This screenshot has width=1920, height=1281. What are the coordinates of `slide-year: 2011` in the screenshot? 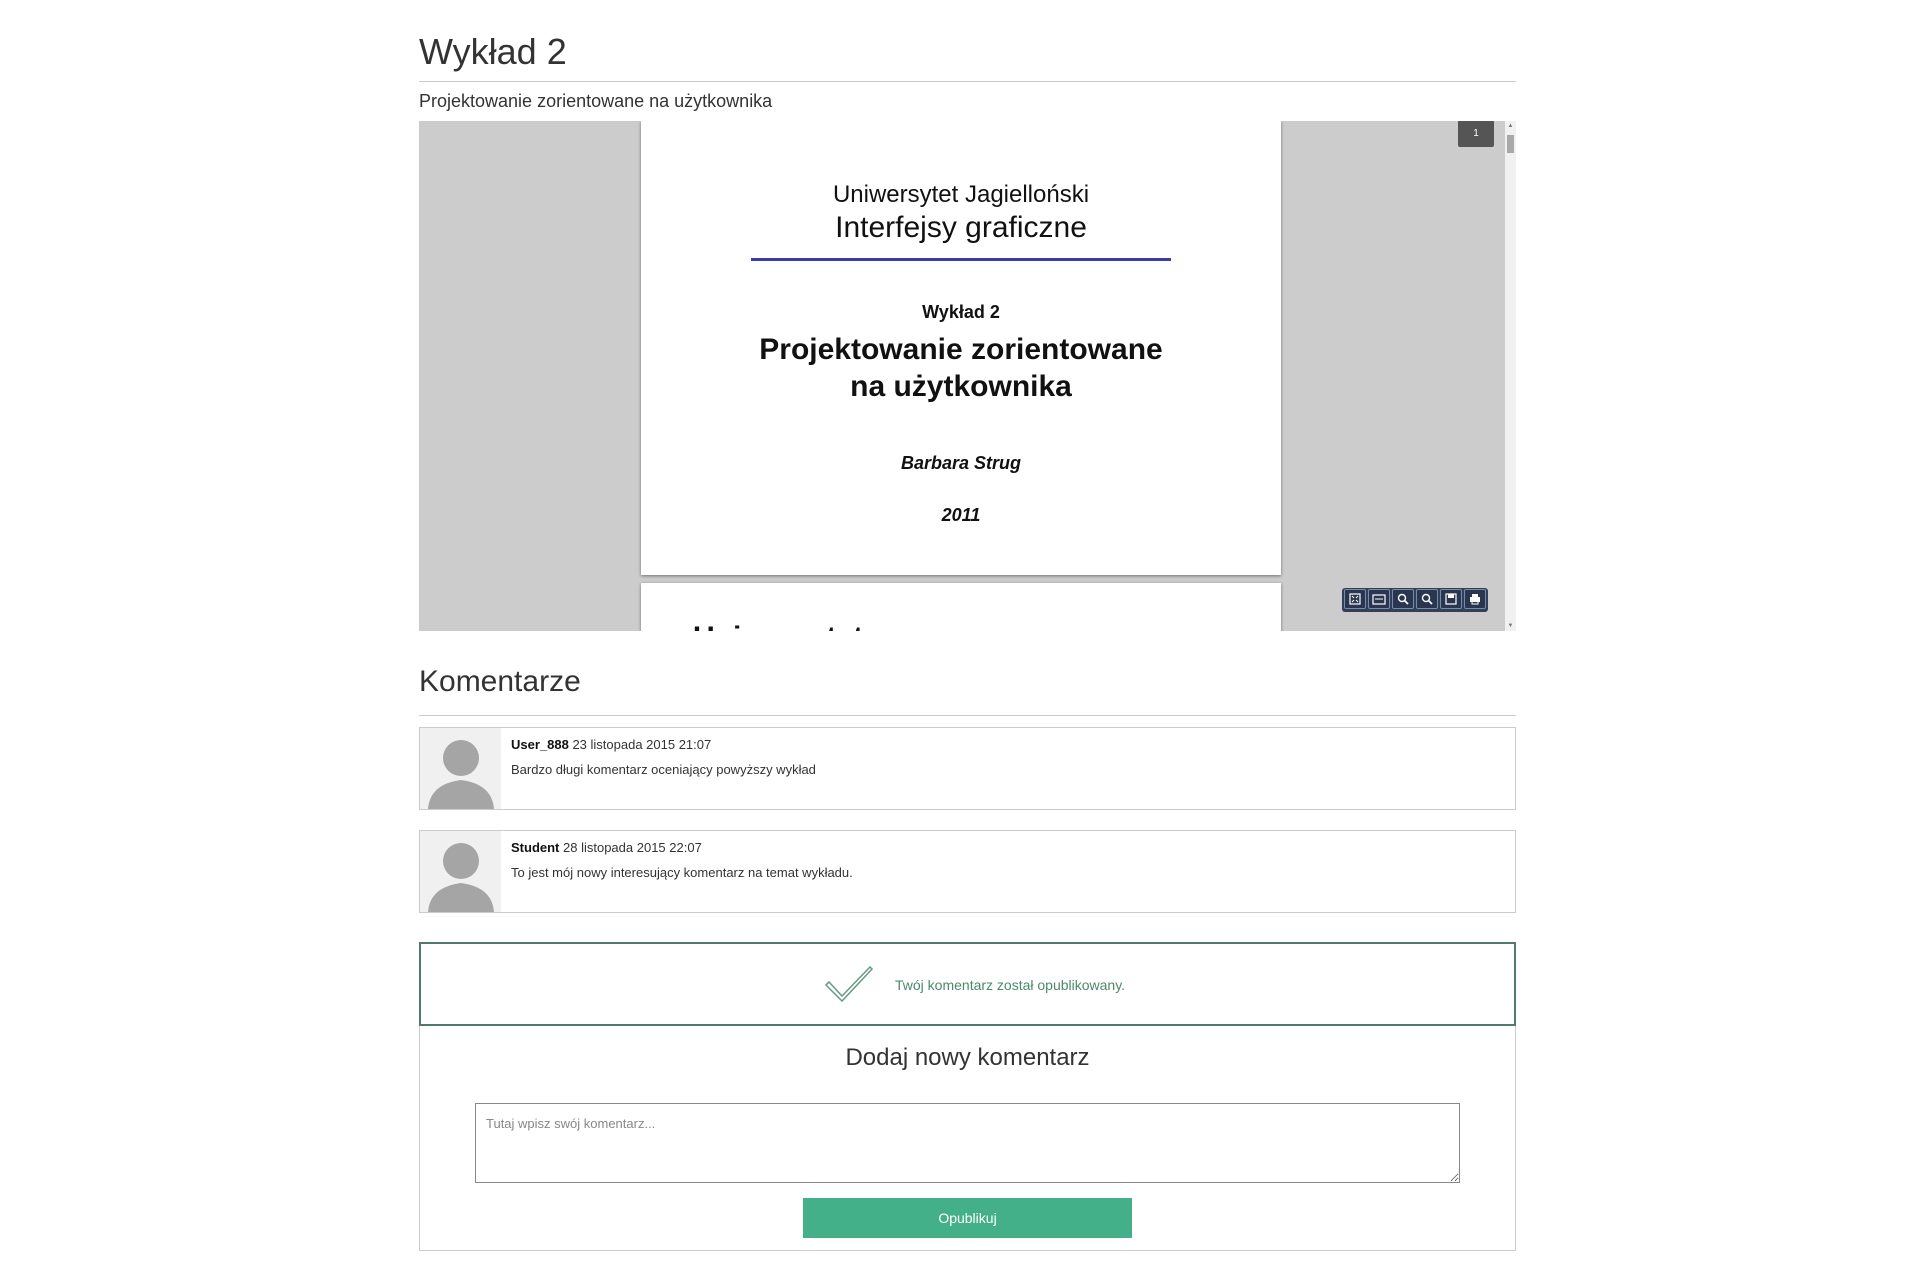 It's located at (961, 515).